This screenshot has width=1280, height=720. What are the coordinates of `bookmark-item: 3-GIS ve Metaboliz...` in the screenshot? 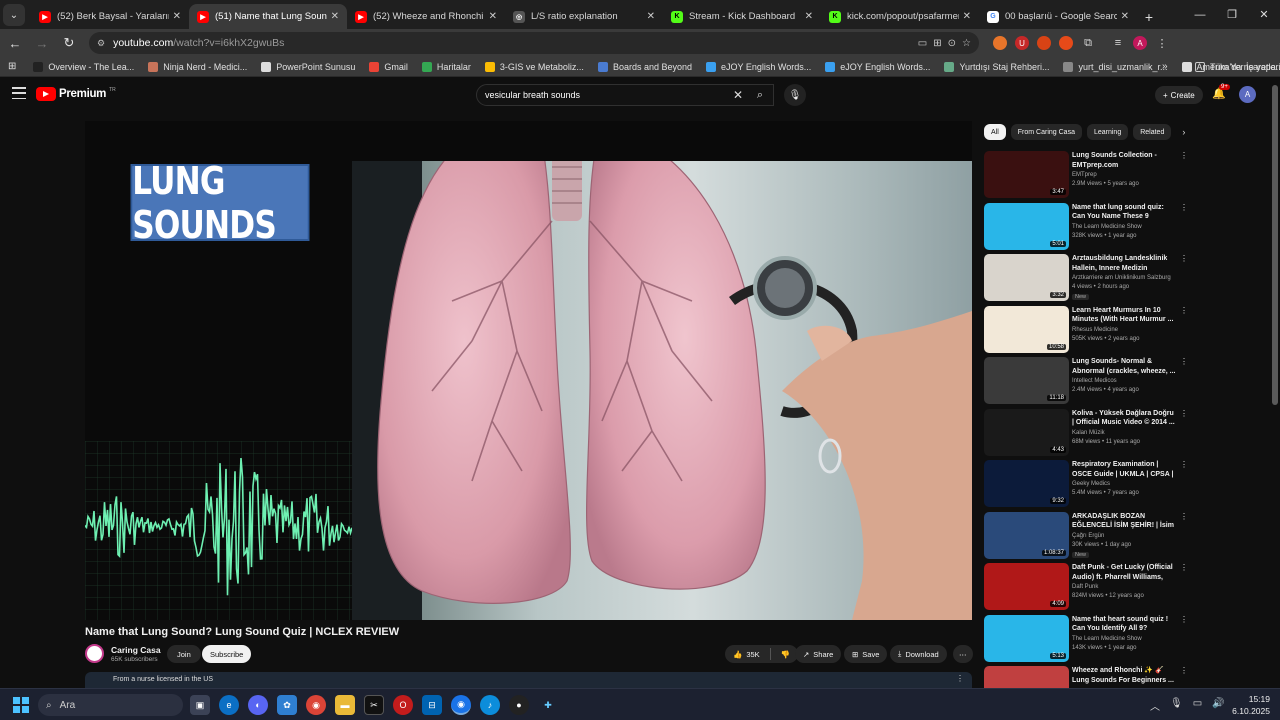 It's located at (534, 66).